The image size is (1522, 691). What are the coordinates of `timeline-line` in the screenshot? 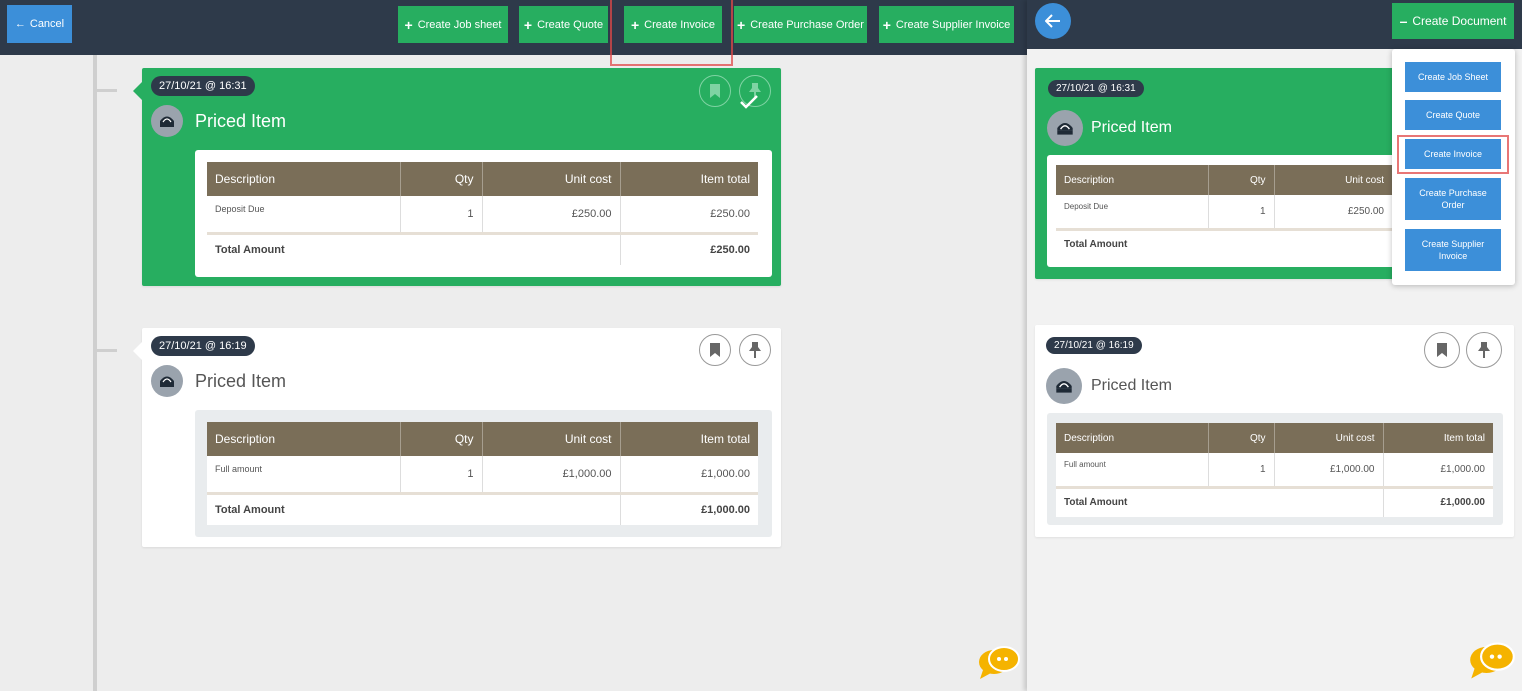 It's located at (95, 373).